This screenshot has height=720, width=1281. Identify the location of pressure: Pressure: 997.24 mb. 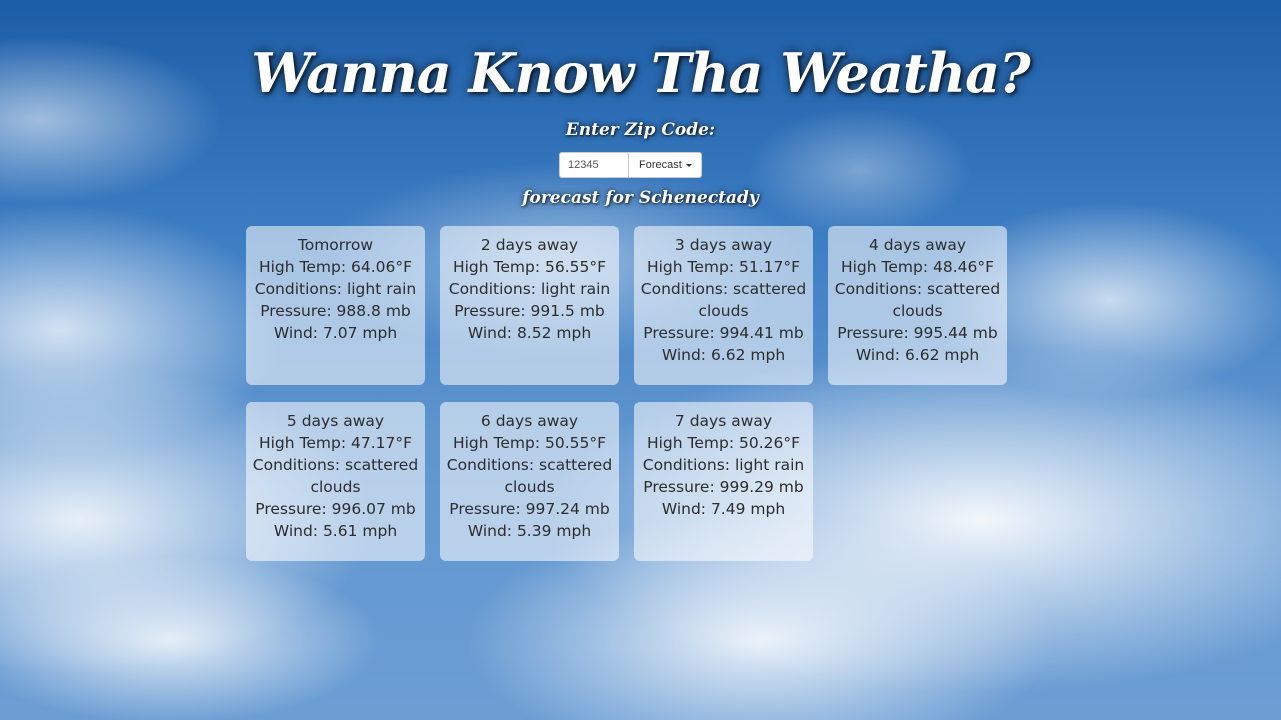
(529, 509).